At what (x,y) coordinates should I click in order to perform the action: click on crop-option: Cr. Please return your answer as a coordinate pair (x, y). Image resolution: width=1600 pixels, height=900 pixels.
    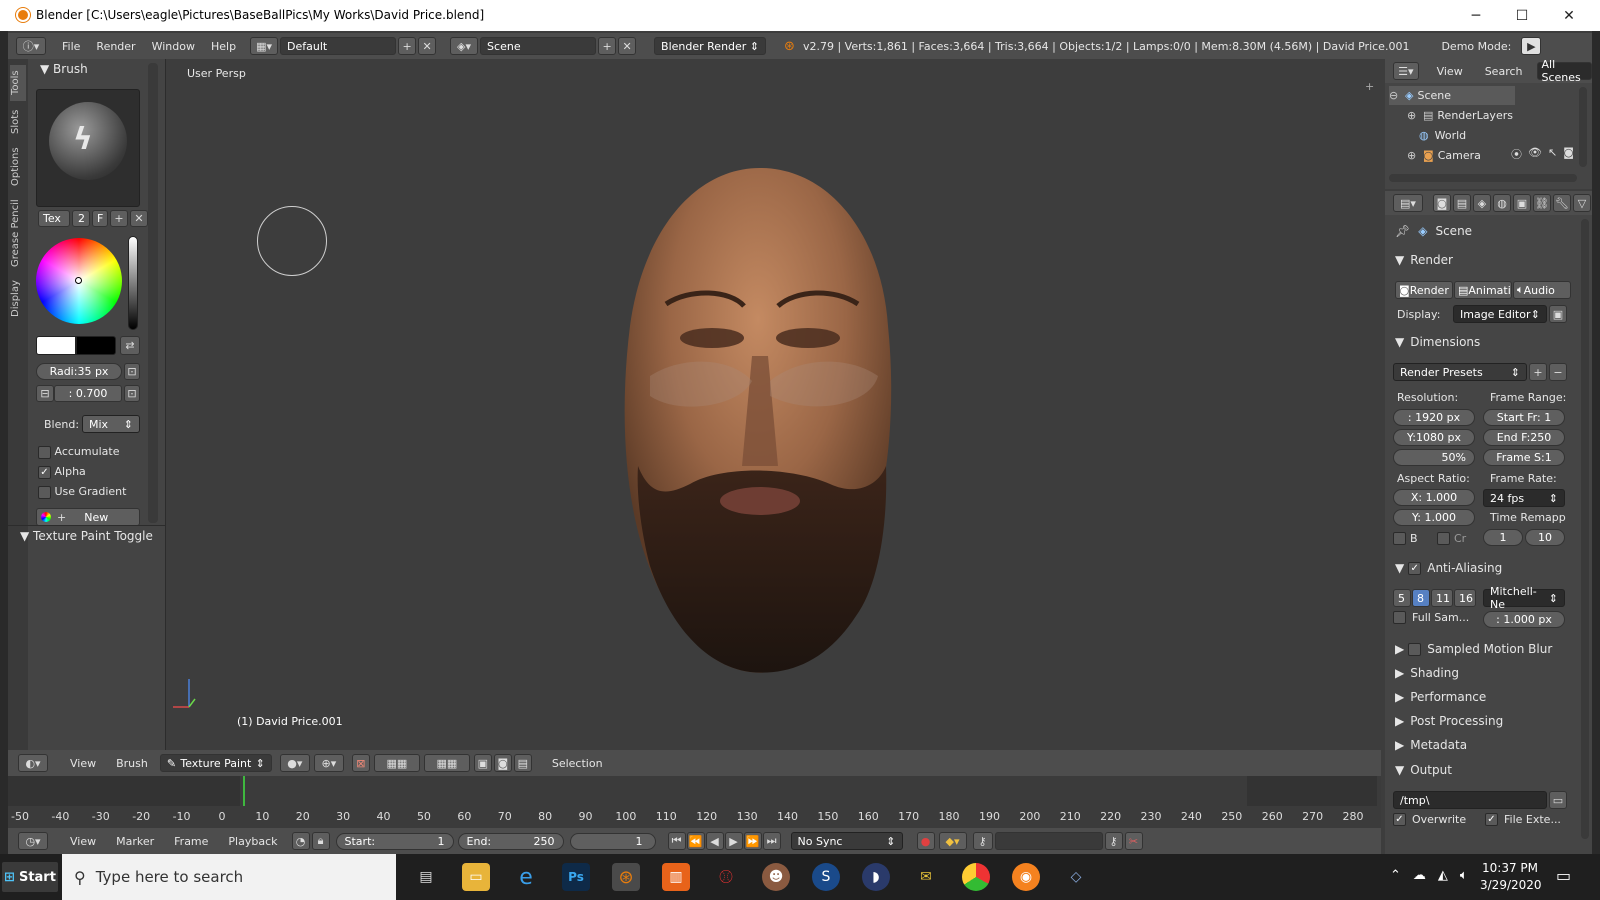
    Looking at the image, I should click on (1451, 538).